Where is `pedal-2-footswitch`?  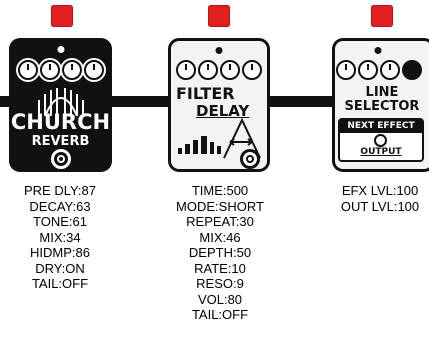 pedal-2-footswitch is located at coordinates (250, 159).